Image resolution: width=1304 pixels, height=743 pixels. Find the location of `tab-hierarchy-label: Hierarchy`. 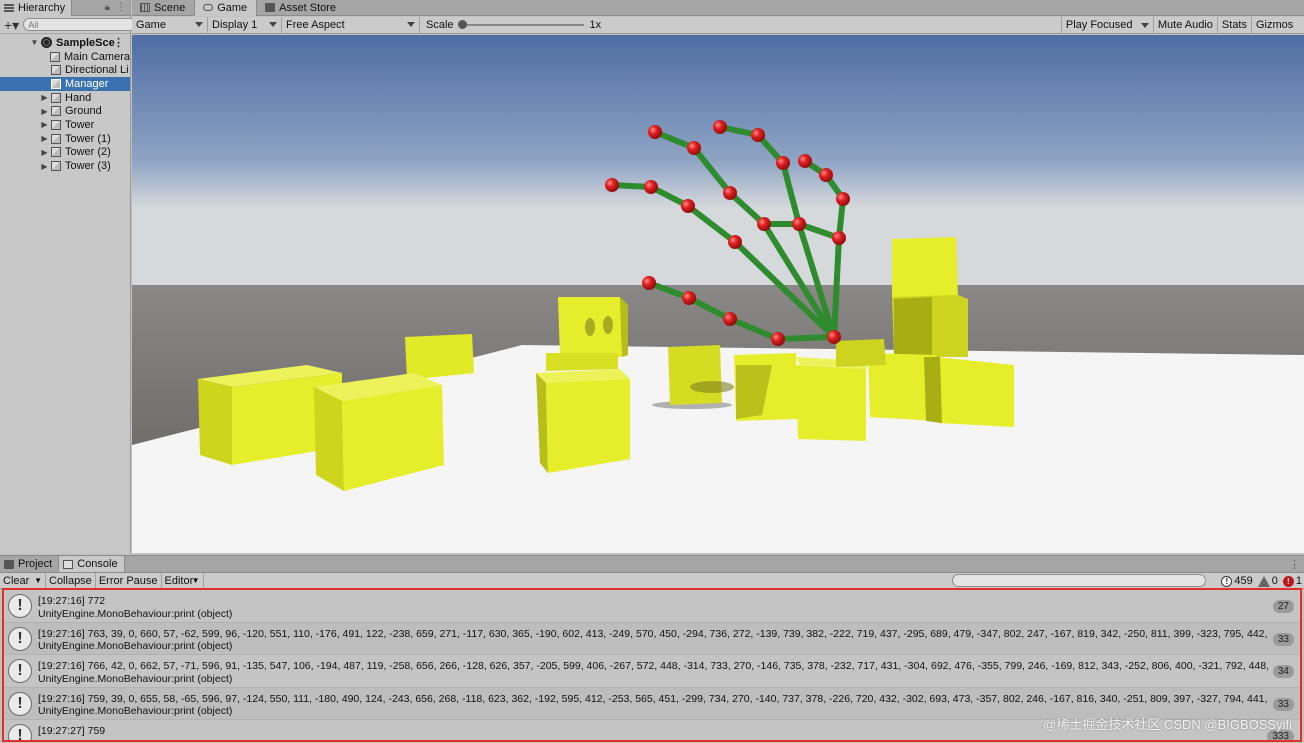

tab-hierarchy-label: Hierarchy is located at coordinates (42, 7).